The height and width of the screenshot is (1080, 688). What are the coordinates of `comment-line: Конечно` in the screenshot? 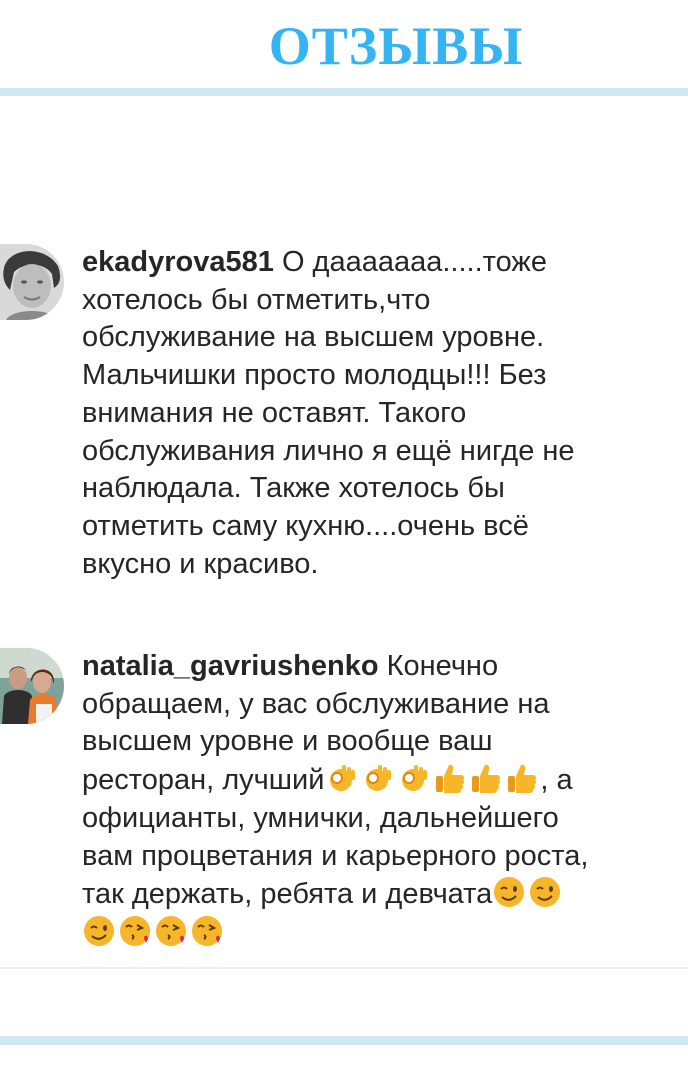 It's located at (442, 666).